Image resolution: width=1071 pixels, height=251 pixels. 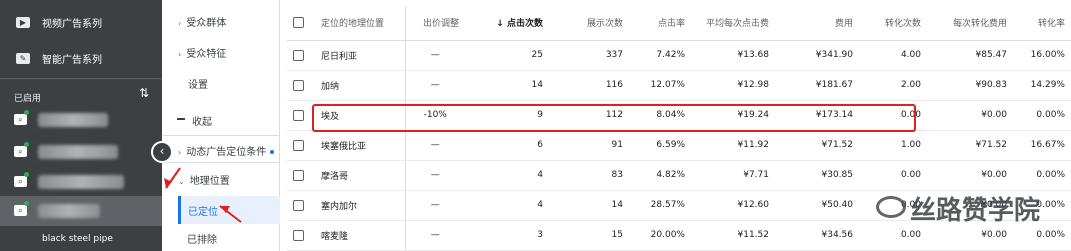 I want to click on cell-location: 摩洛哥, so click(x=360, y=175).